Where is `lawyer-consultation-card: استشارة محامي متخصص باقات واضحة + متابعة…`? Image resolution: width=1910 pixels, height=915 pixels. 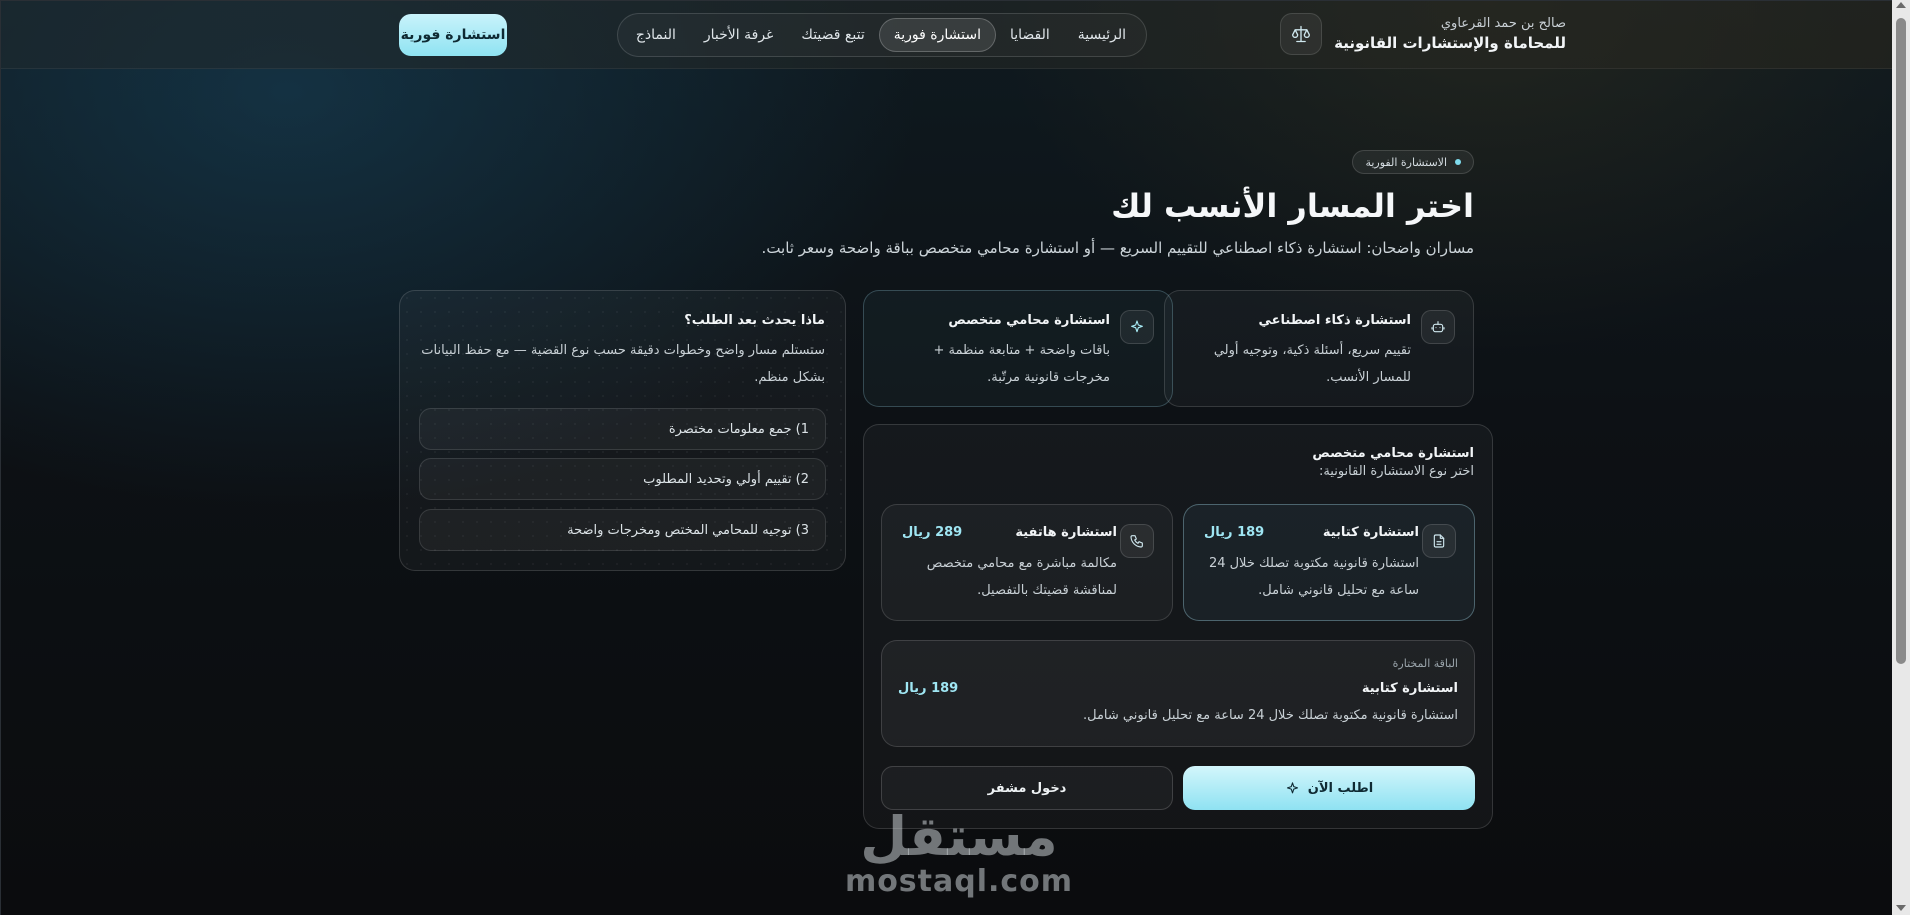 lawyer-consultation-card: استشارة محامي متخصص باقات واضحة + متابعة… is located at coordinates (1018, 348).